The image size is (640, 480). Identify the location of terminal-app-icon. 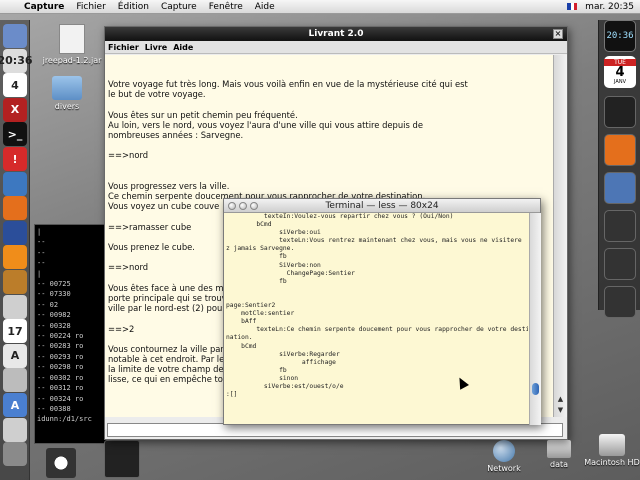
(620, 112).